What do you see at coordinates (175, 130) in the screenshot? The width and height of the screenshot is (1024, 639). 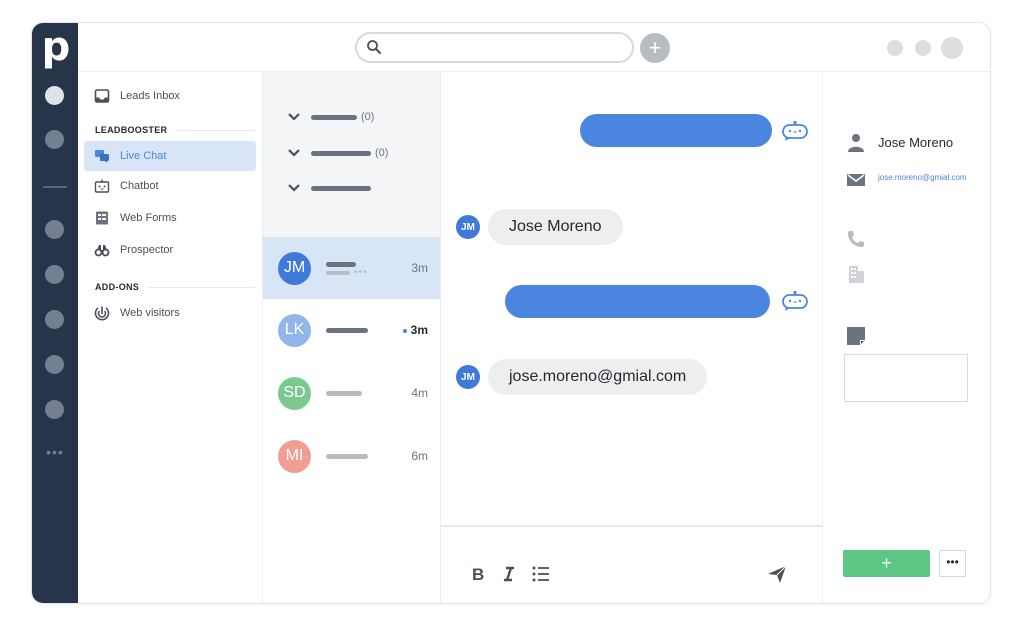 I see `section-header-leadbooster: LEADBOOSTER` at bounding box center [175, 130].